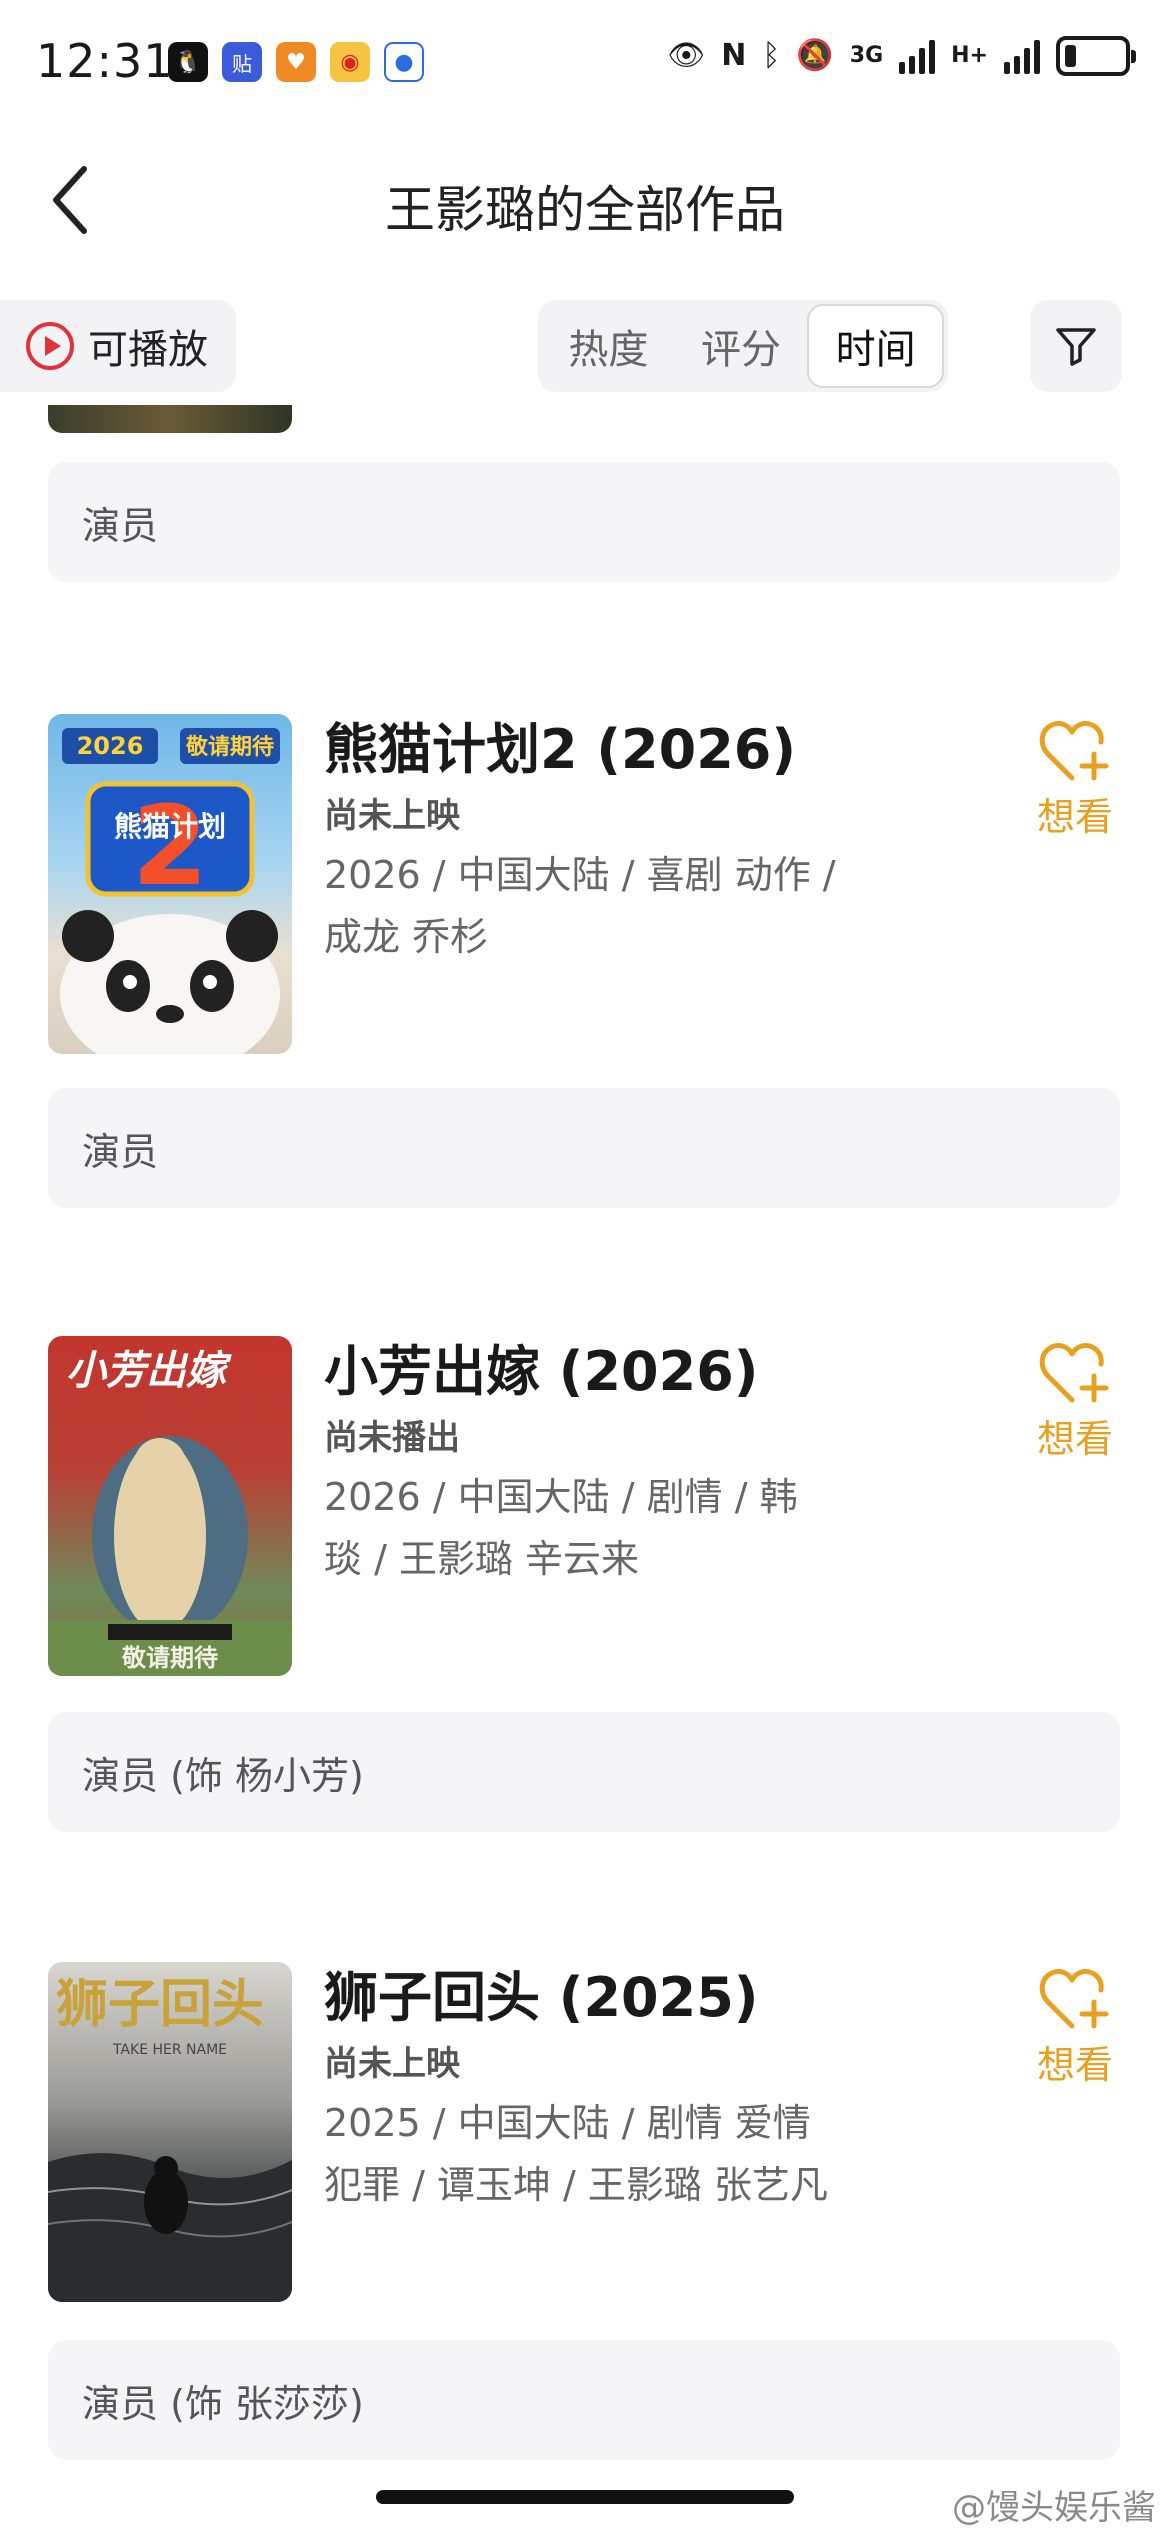  I want to click on role-bar: 演员 (饰 张莎莎), so click(584, 2400).